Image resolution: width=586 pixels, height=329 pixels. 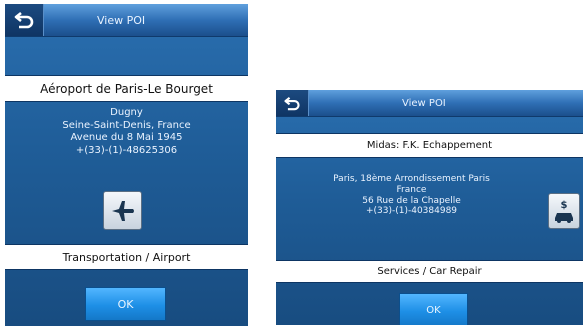 I want to click on poi-city: Dugny, so click(x=126, y=112).